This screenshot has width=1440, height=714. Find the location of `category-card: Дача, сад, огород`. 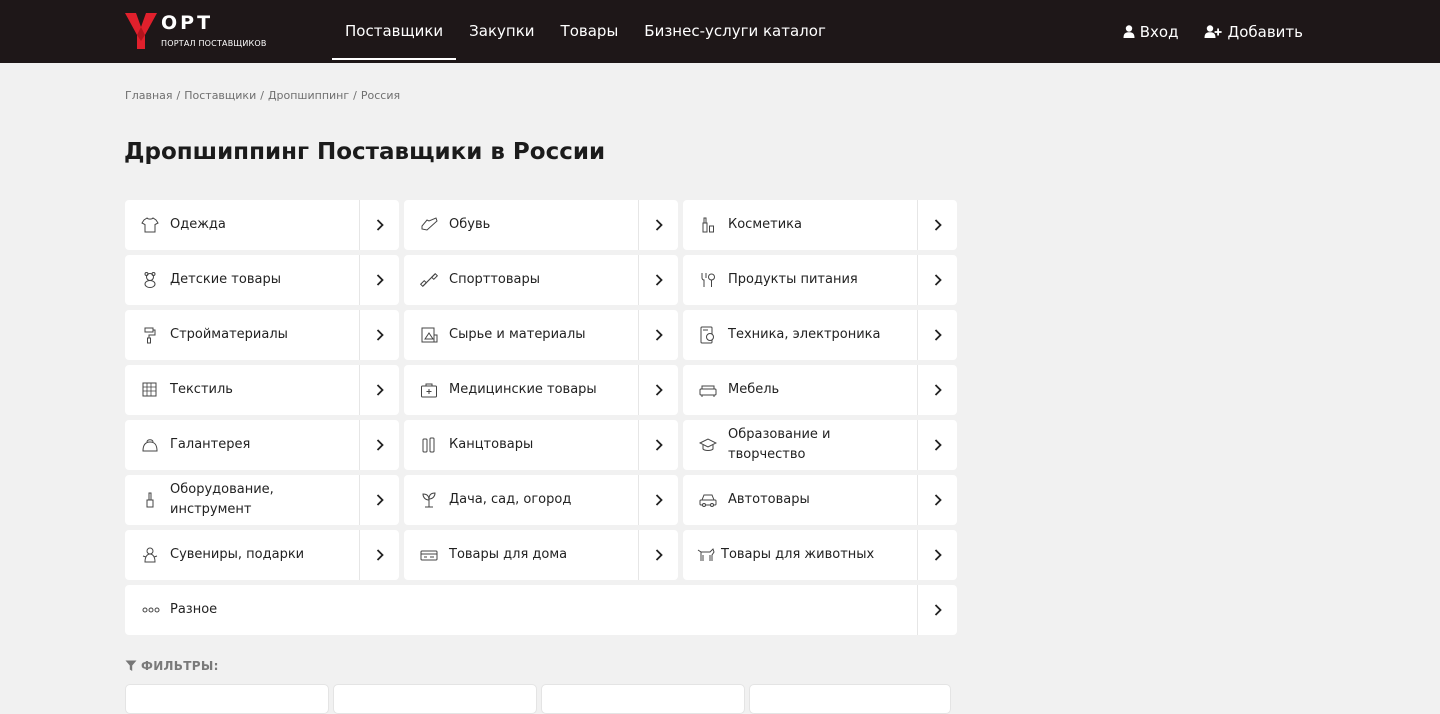

category-card: Дача, сад, огород is located at coordinates (541, 500).